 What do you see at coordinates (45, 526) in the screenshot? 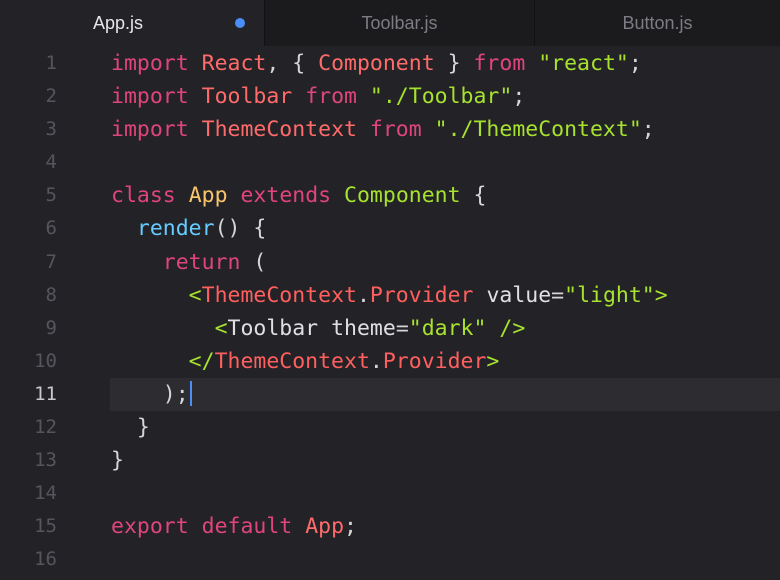
I see `line-number: 15` at bounding box center [45, 526].